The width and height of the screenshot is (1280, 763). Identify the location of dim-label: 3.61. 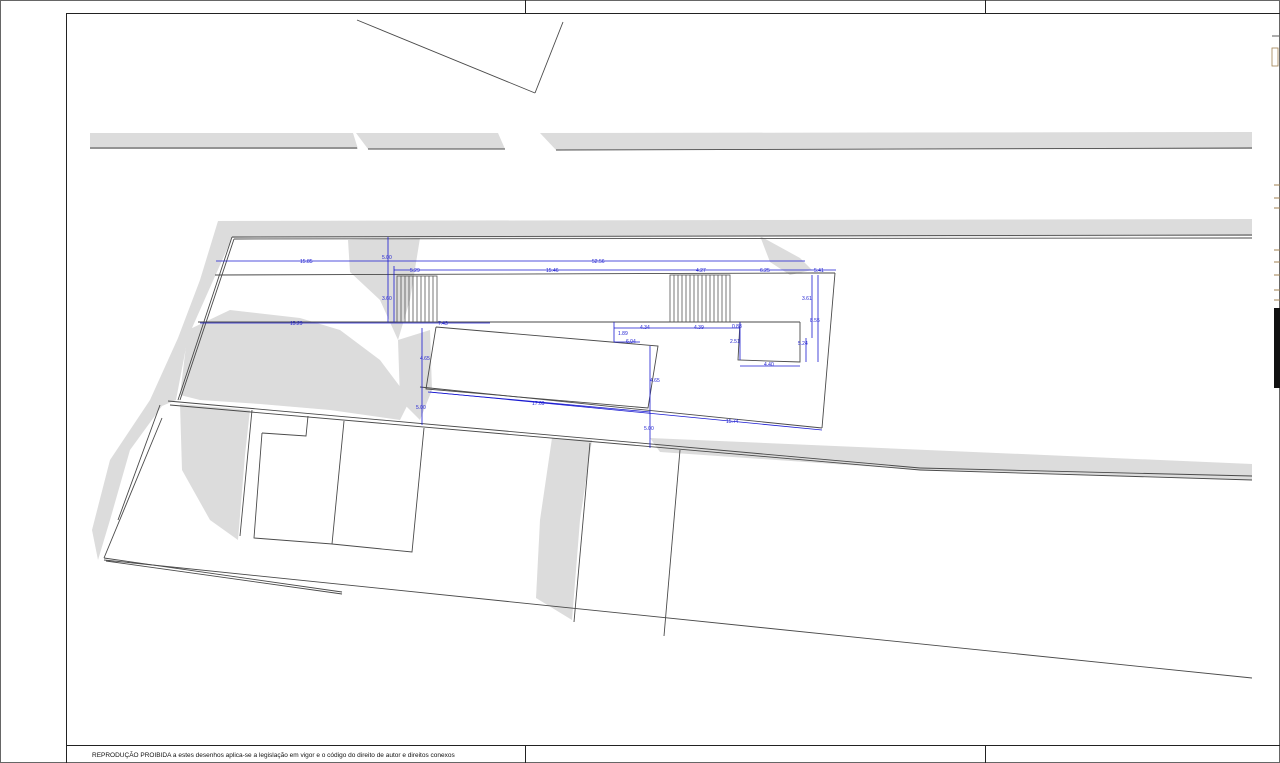
(807, 299).